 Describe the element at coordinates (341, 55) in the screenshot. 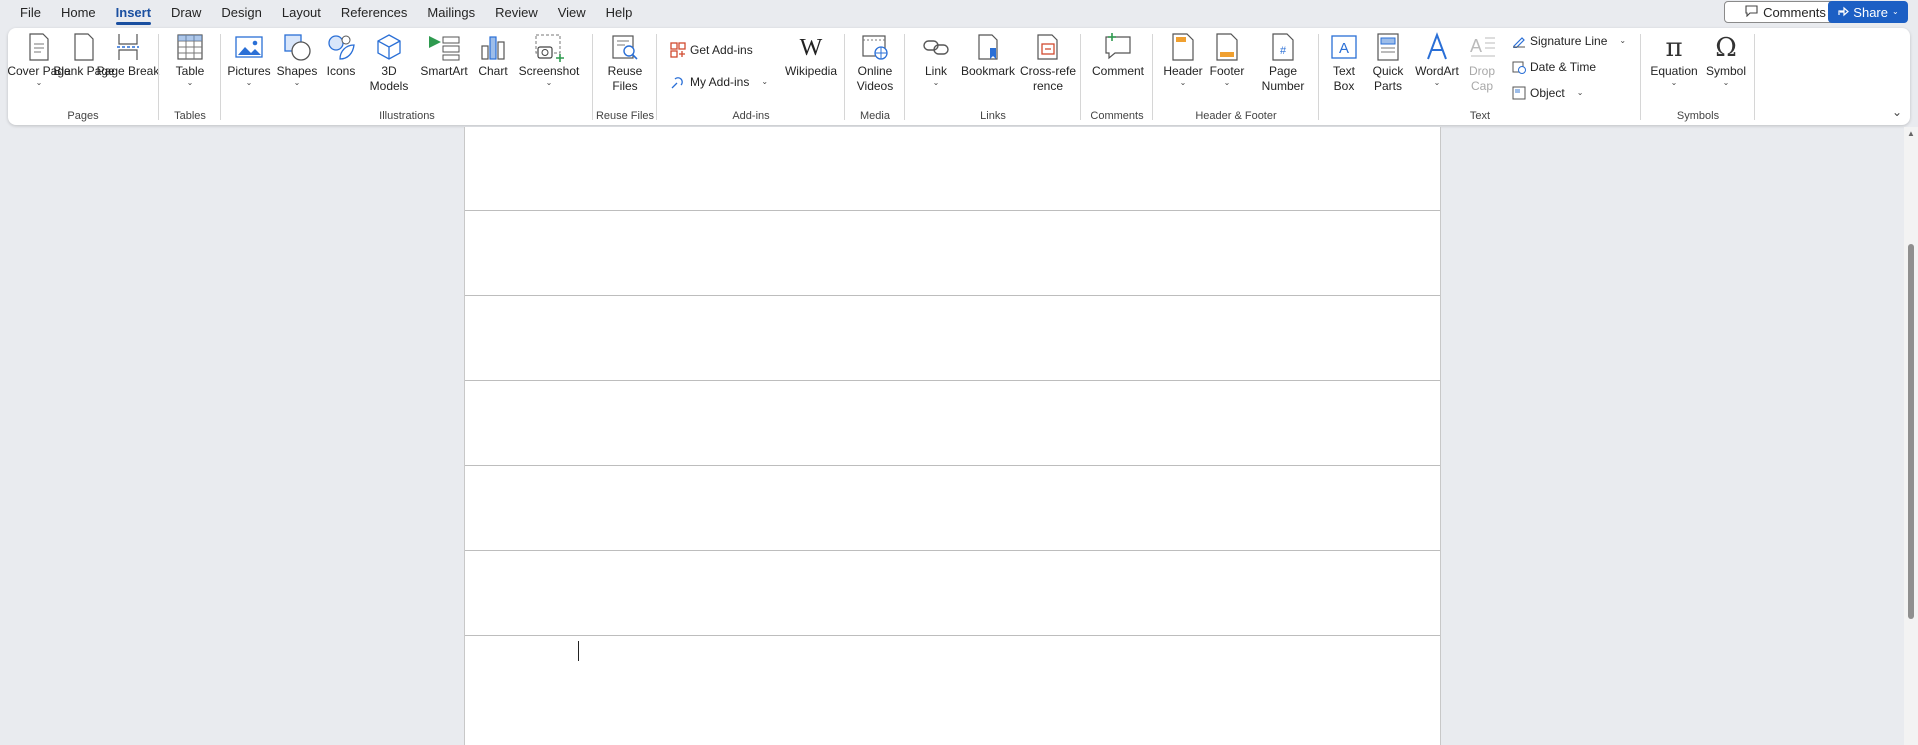

I see `icons-button: Icons` at that location.